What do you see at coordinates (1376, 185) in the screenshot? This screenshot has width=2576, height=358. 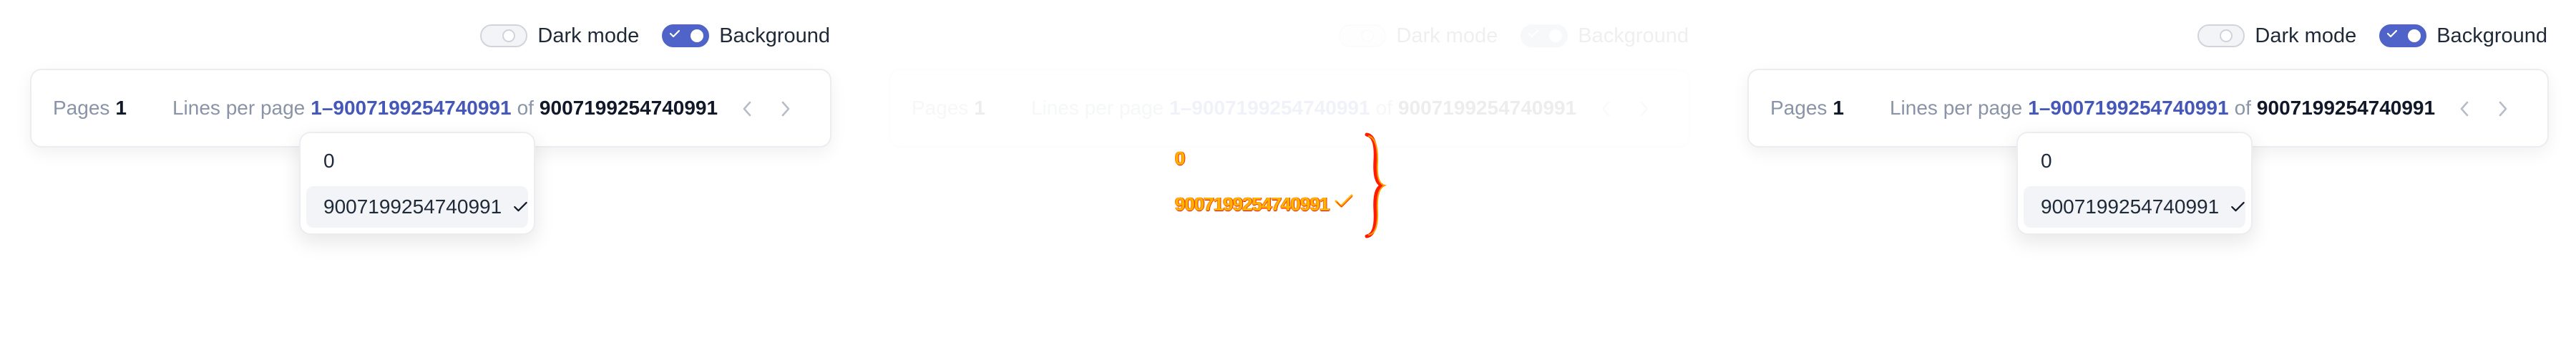 I see `bracket-artifact-icon` at bounding box center [1376, 185].